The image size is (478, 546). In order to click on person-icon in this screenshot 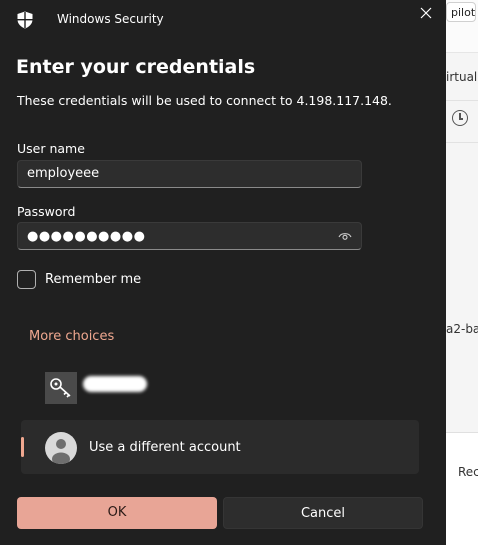, I will do `click(61, 448)`.